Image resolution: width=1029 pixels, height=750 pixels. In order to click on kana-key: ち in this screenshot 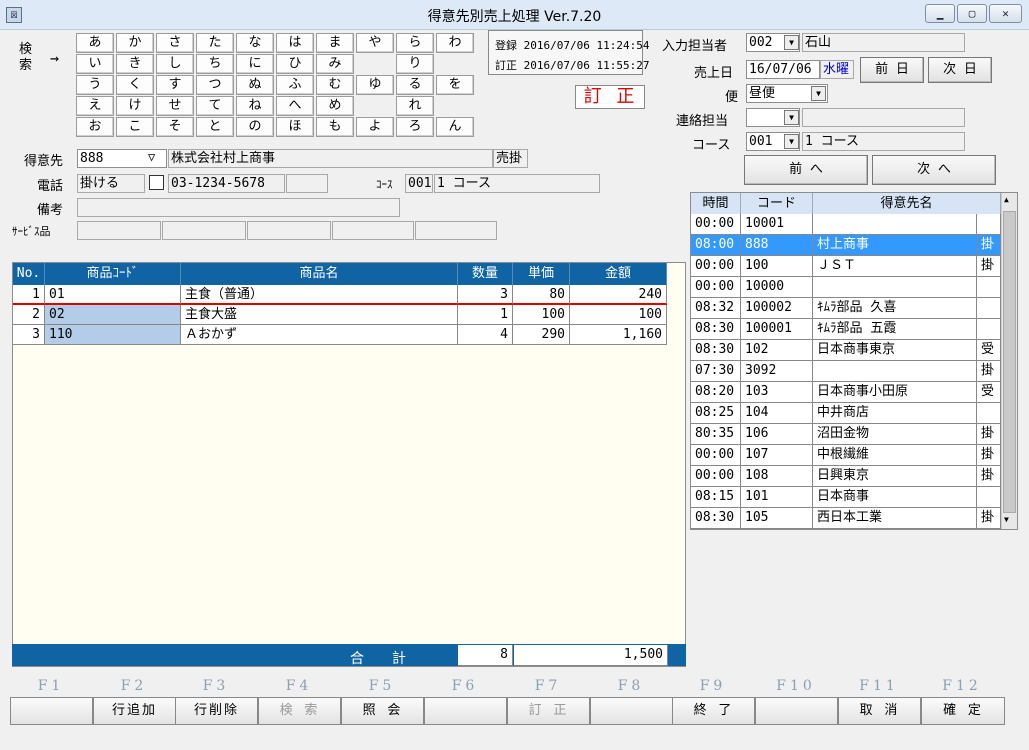, I will do `click(215, 64)`.